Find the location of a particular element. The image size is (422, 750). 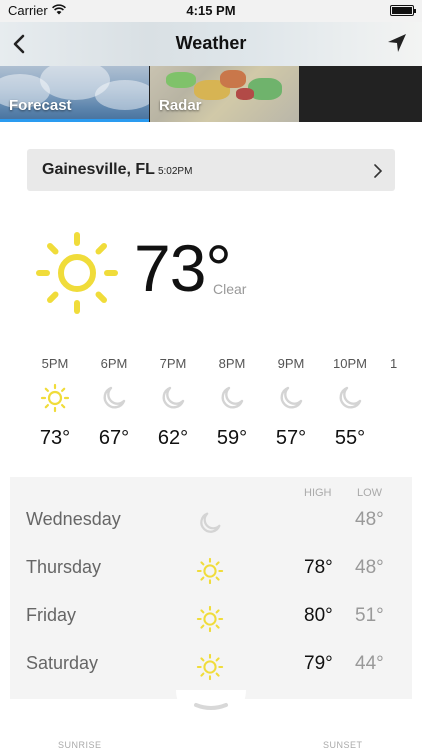

hour-label: 6PM is located at coordinates (114, 363).